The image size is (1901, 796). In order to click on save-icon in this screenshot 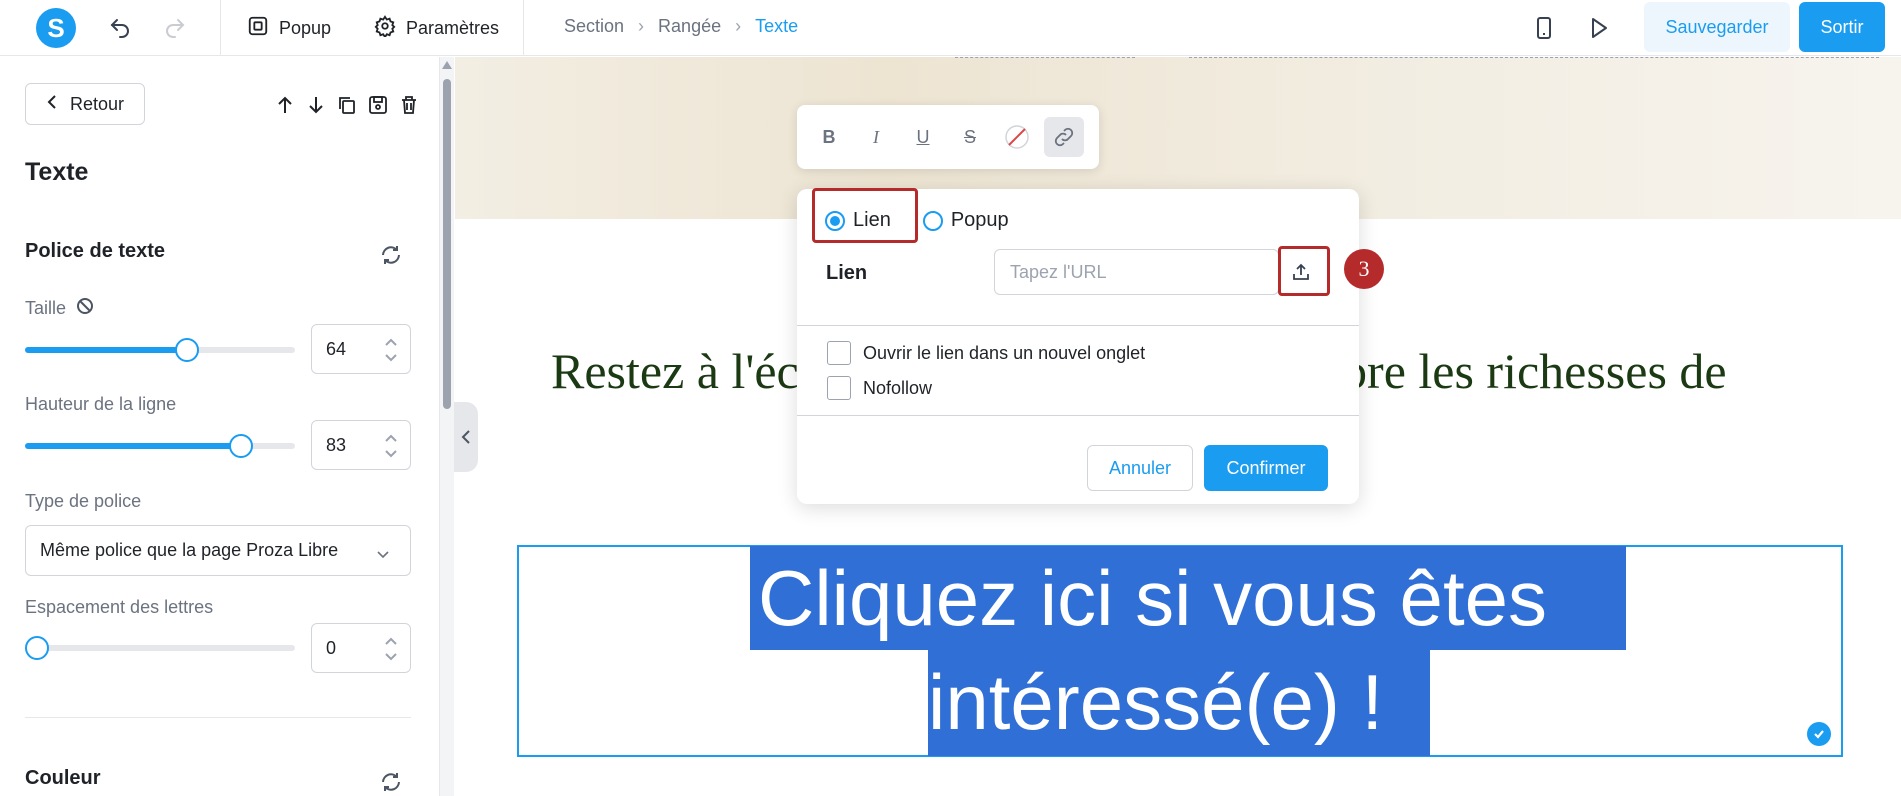, I will do `click(377, 104)`.